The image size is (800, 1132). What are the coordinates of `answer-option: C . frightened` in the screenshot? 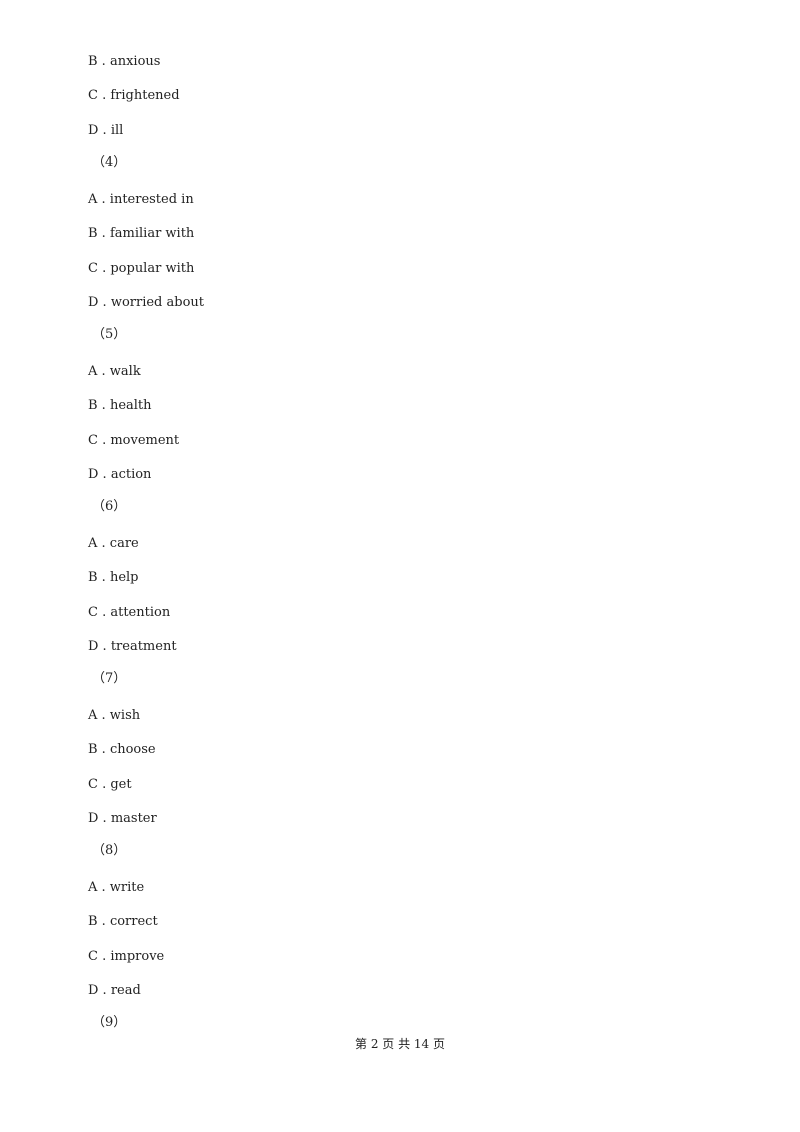 It's located at (134, 95).